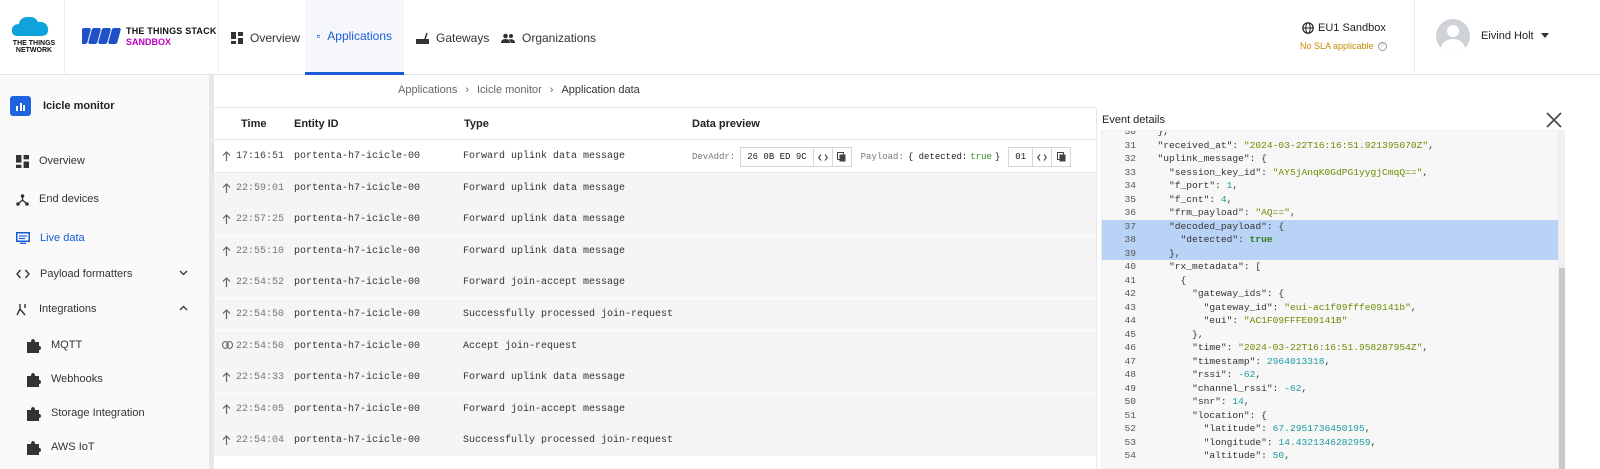 This screenshot has width=1600, height=469. Describe the element at coordinates (20, 106) in the screenshot. I see `app-chart-icon` at that location.